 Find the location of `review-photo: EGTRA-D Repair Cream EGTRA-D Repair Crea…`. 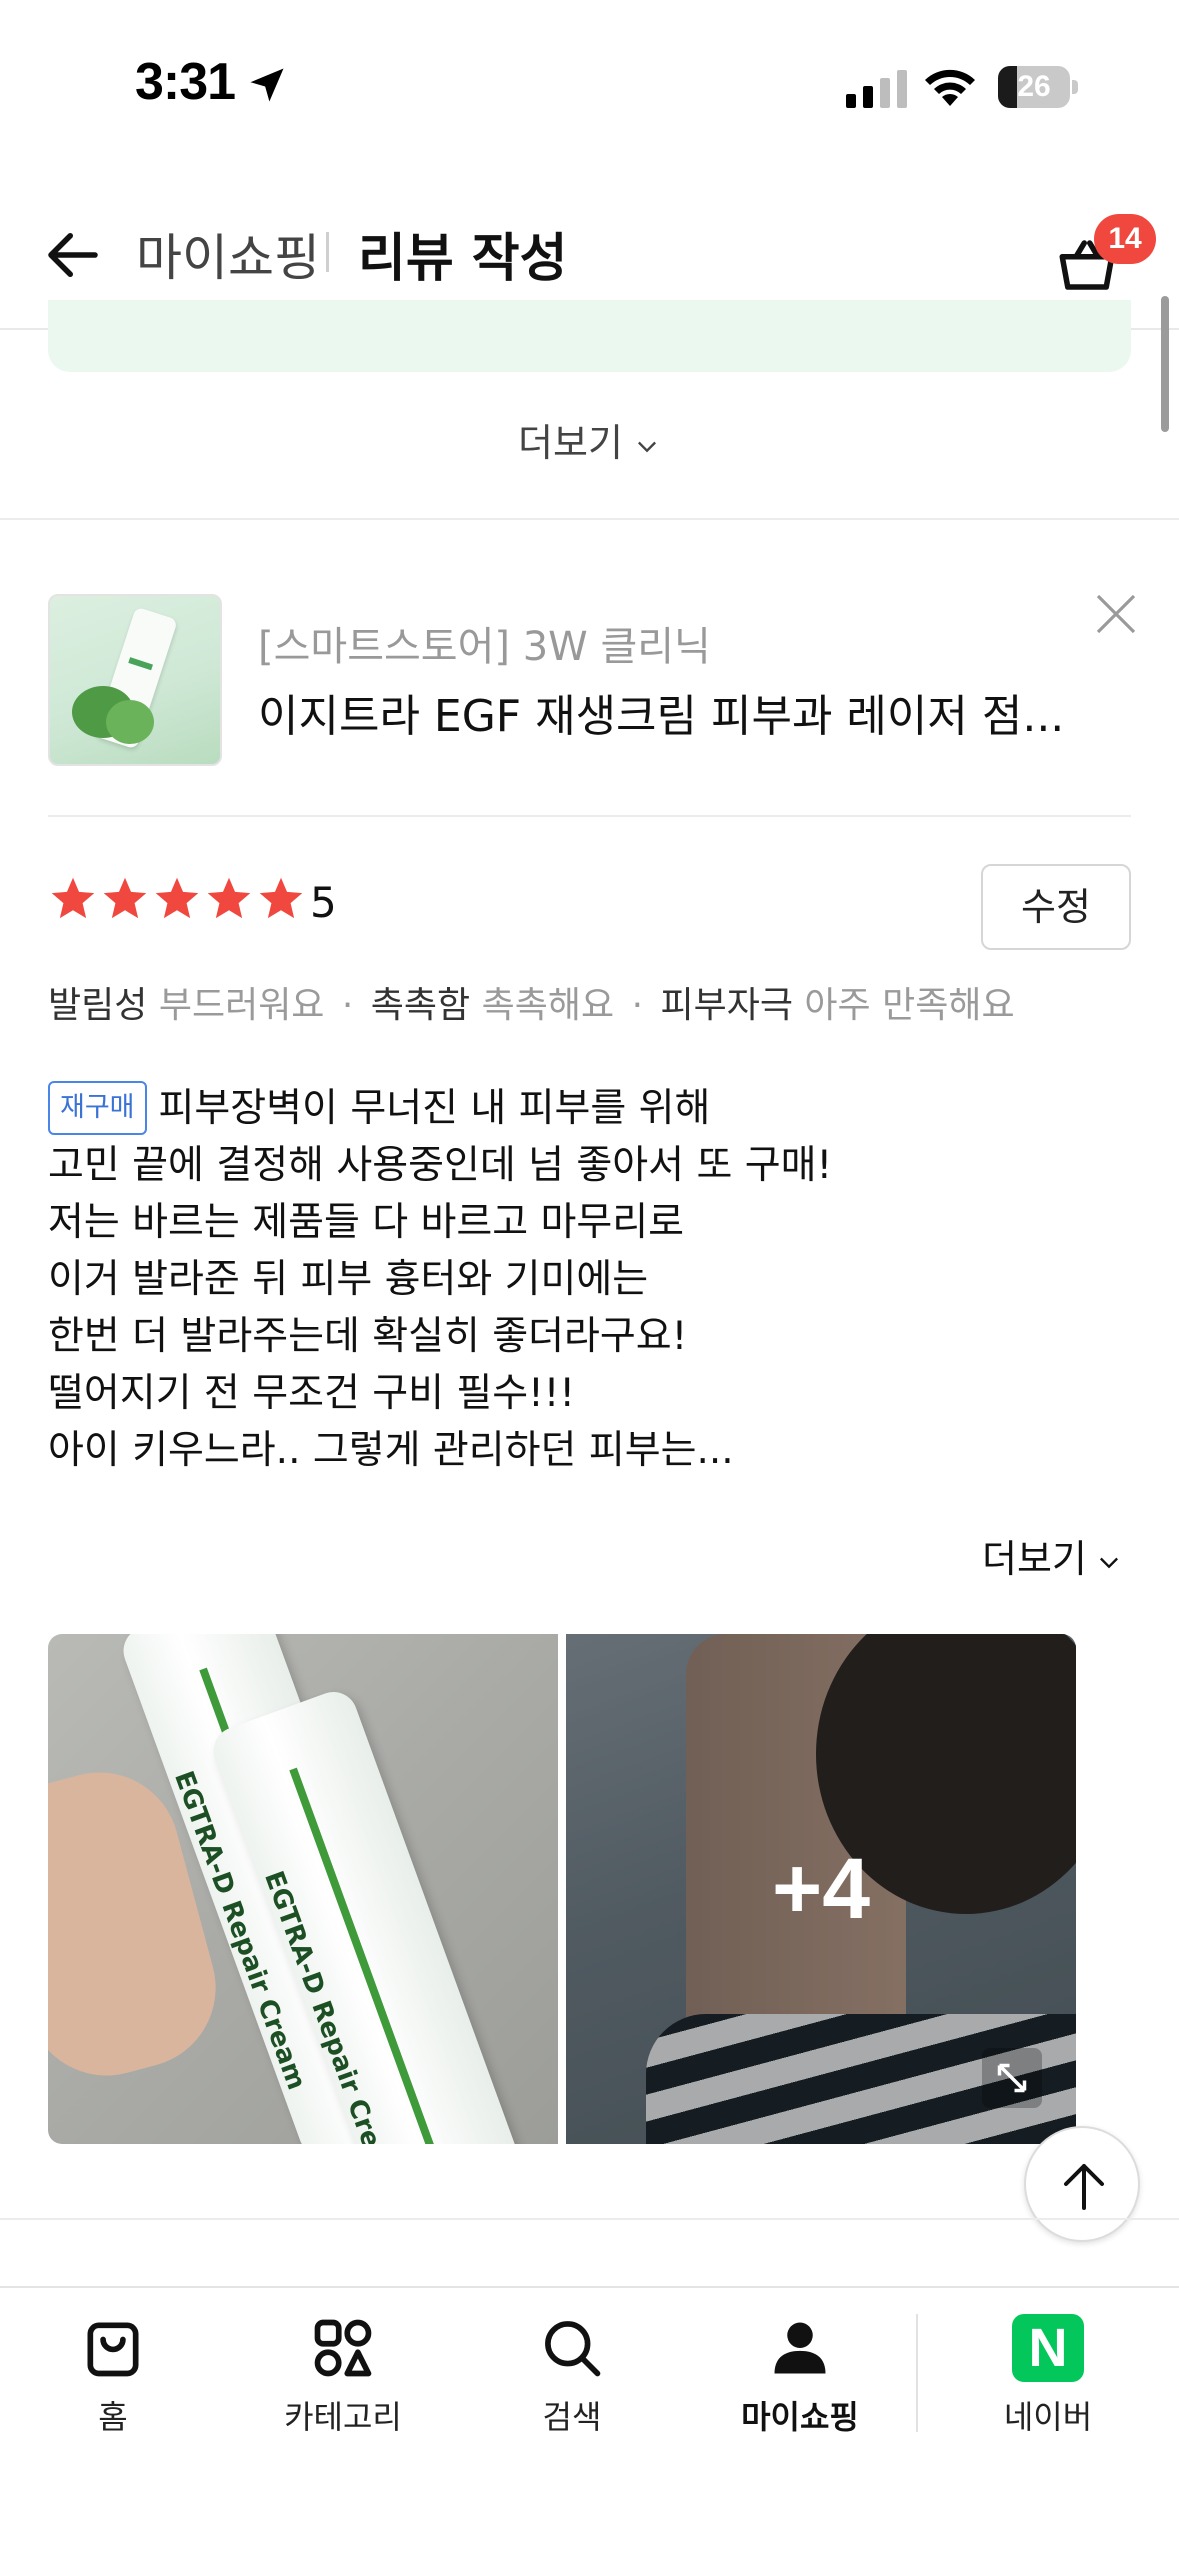

review-photo: EGTRA-D Repair Cream EGTRA-D Repair Crea… is located at coordinates (303, 1889).